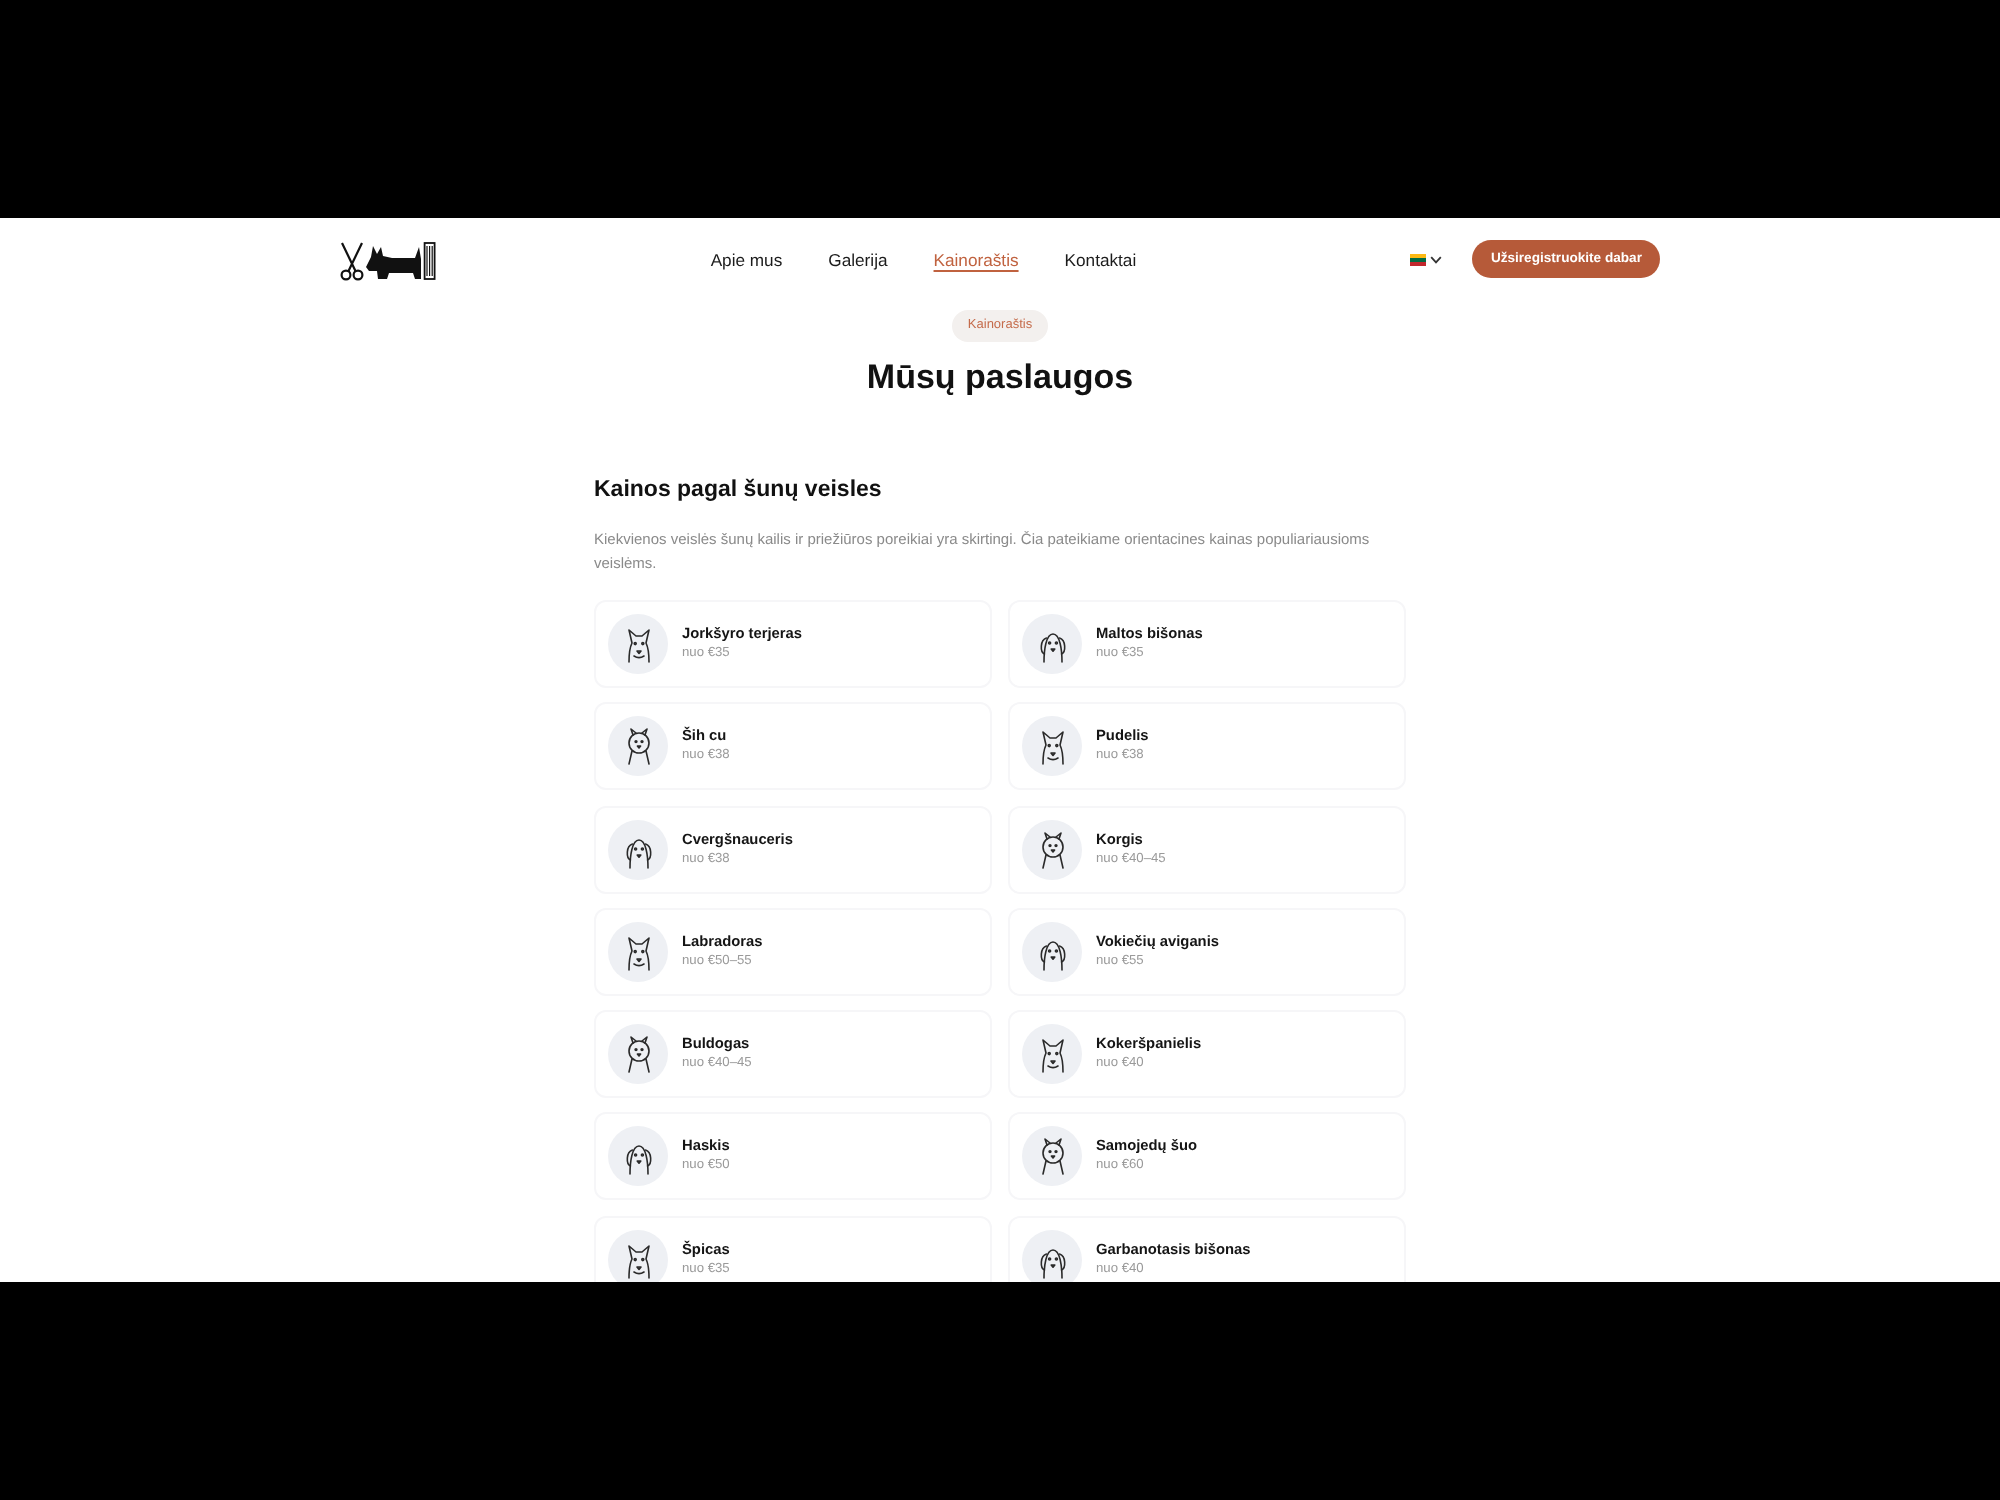  What do you see at coordinates (1100, 259) in the screenshot?
I see `nav-link: Kontaktai` at bounding box center [1100, 259].